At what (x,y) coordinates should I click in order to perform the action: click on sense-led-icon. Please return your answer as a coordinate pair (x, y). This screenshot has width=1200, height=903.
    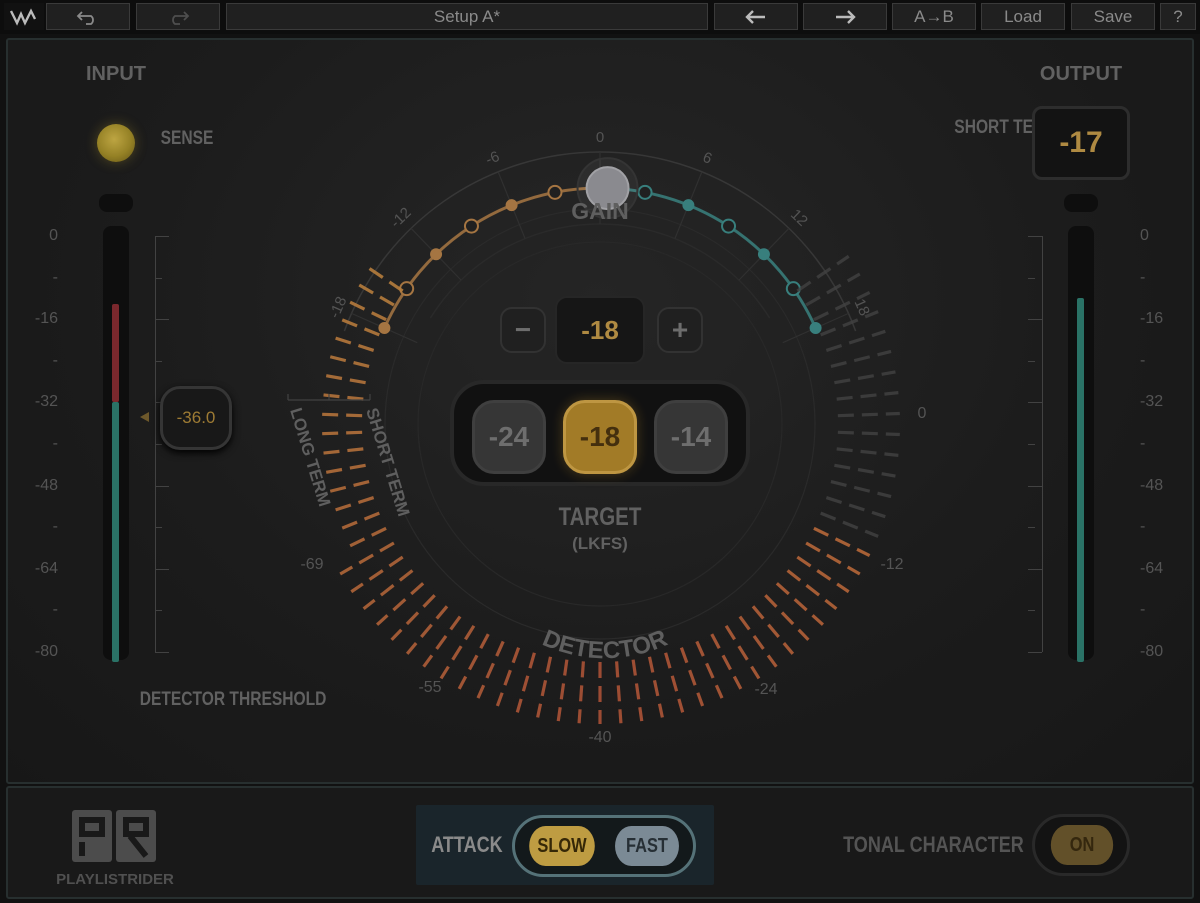
    Looking at the image, I should click on (116, 143).